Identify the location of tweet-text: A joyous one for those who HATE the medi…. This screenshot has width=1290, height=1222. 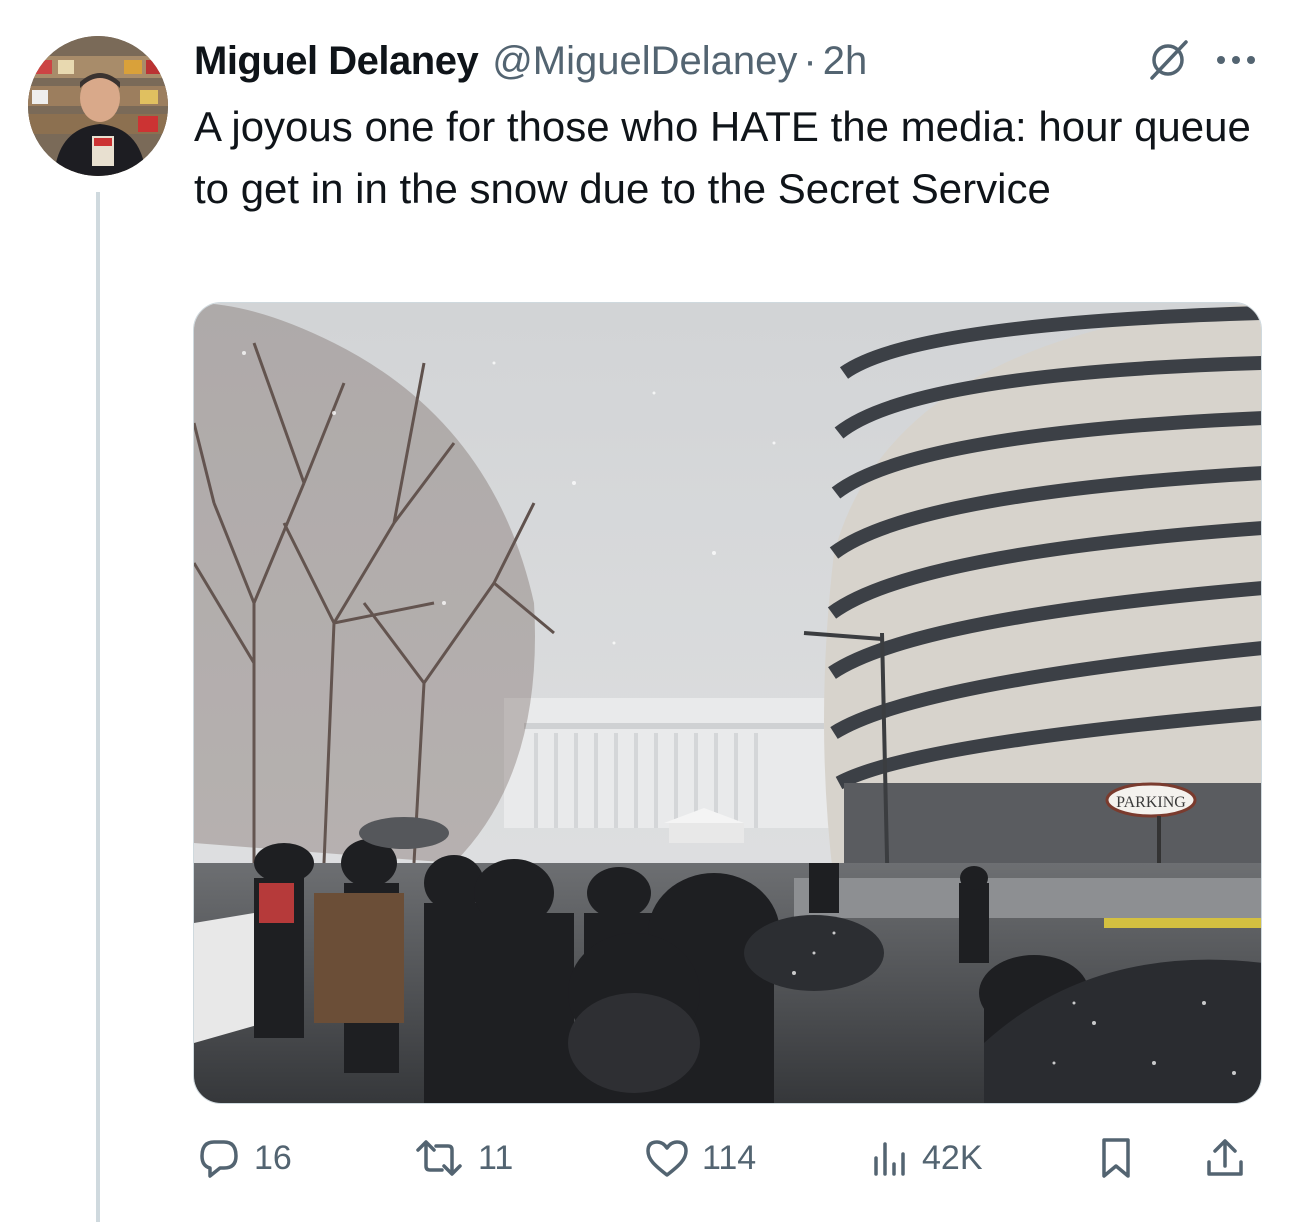
(722, 157).